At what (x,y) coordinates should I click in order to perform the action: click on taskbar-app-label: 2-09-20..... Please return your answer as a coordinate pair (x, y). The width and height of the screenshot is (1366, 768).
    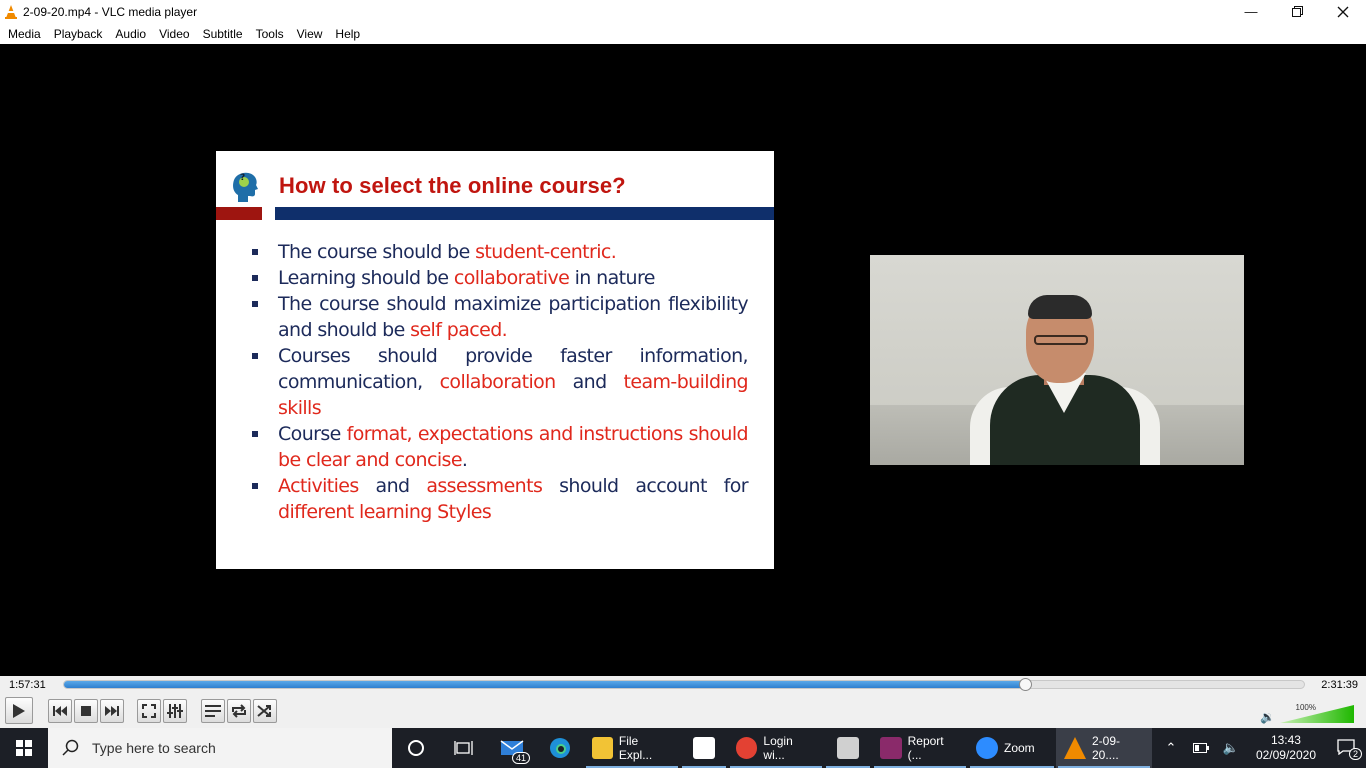
    Looking at the image, I should click on (1106, 748).